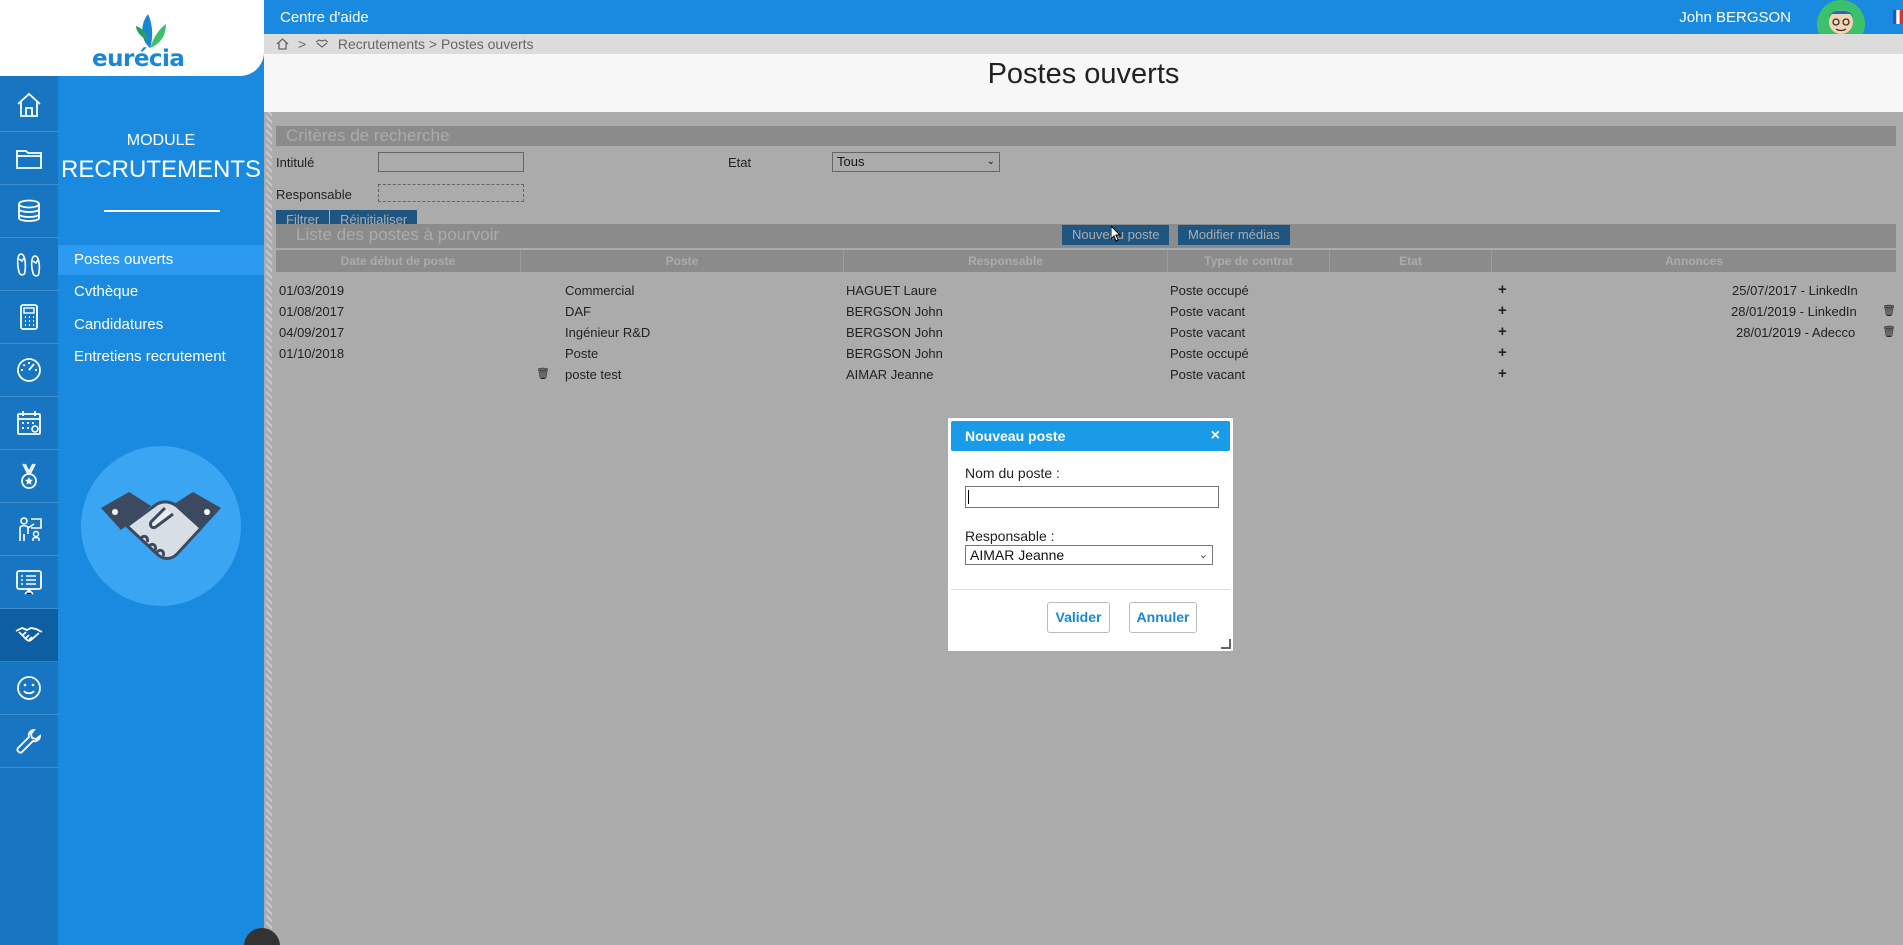 The height and width of the screenshot is (945, 1903). I want to click on folder-icon, so click(29, 159).